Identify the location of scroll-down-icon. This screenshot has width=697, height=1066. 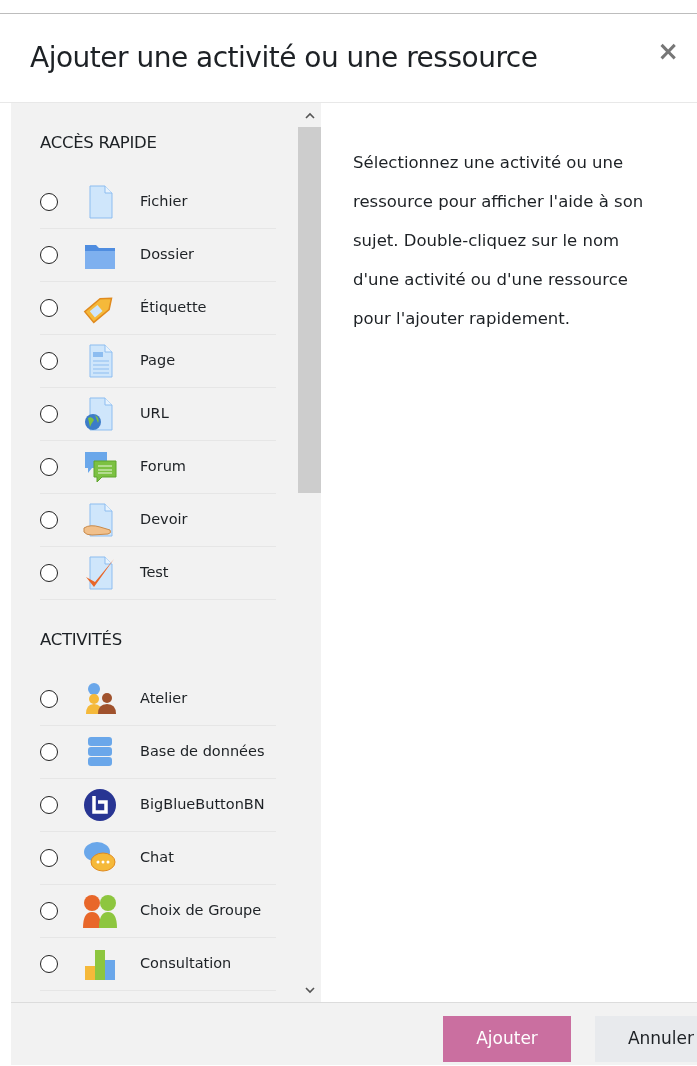
(309, 990).